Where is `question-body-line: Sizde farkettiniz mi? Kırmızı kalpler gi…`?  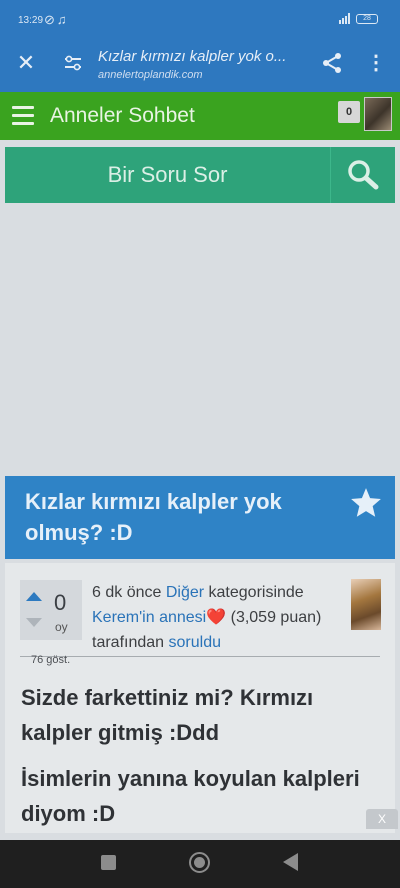 question-body-line: Sizde farkettiniz mi? Kırmızı kalpler gi… is located at coordinates (167, 715).